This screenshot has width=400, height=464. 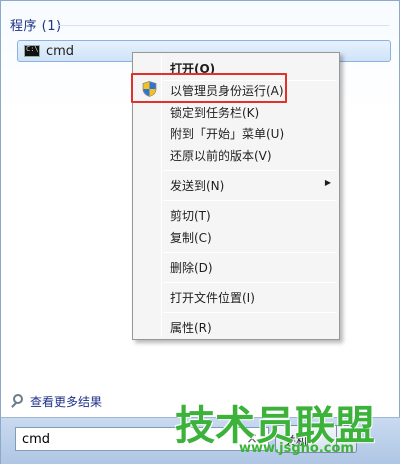 I want to click on section-title: 程序 (1), so click(x=36, y=26).